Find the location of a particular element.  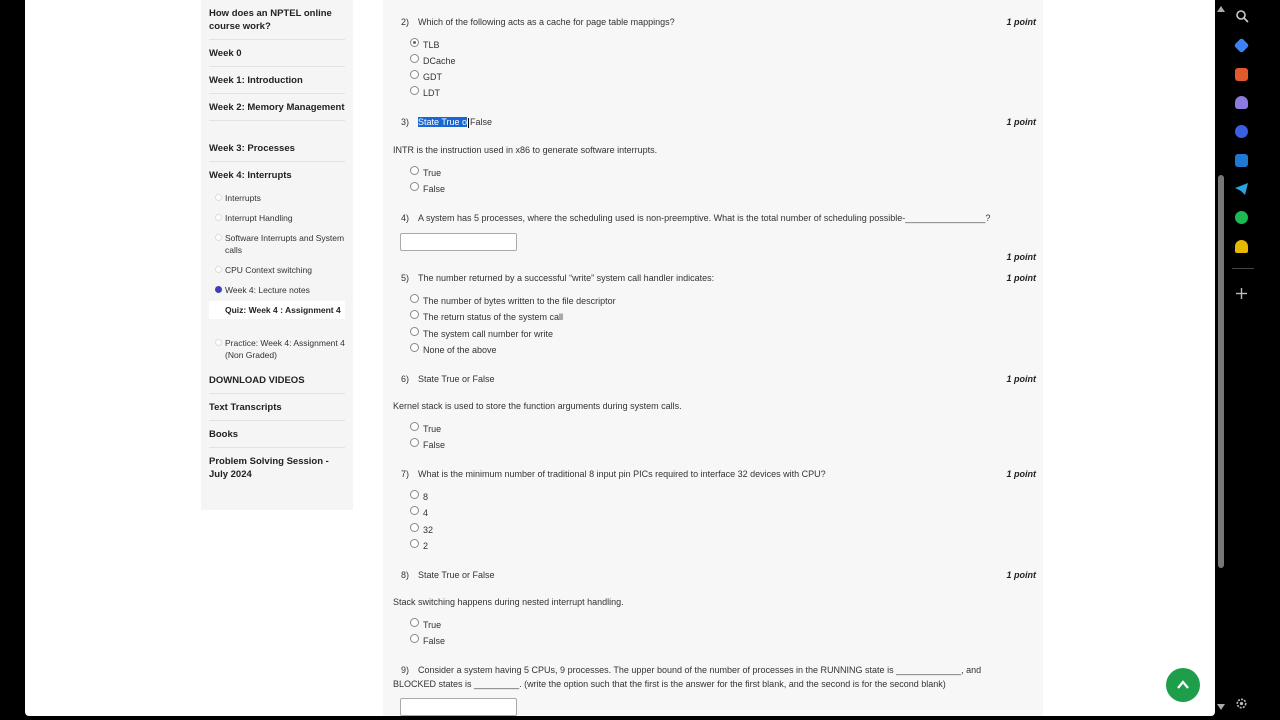

sidebar-subitem-context-switching: CPU Context switching is located at coordinates (280, 270).